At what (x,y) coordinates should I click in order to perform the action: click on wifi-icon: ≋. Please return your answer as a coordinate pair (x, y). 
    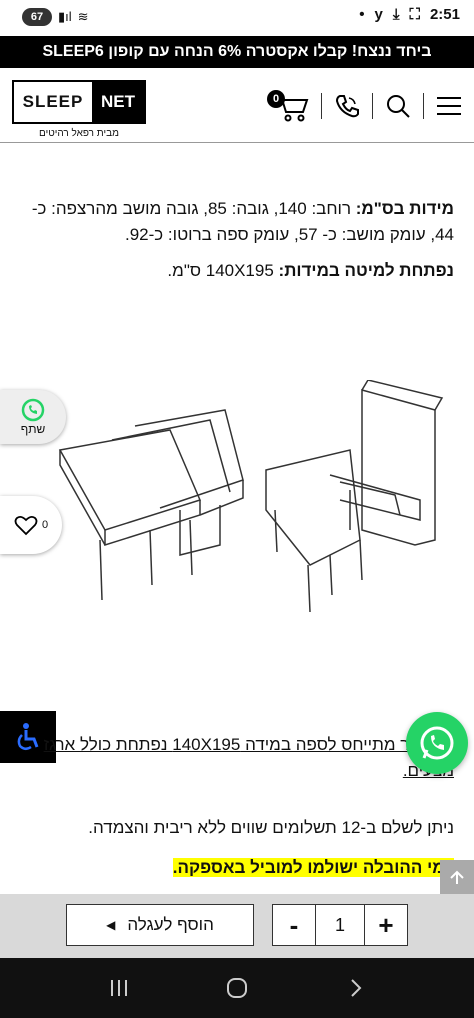
    Looking at the image, I should click on (83, 16).